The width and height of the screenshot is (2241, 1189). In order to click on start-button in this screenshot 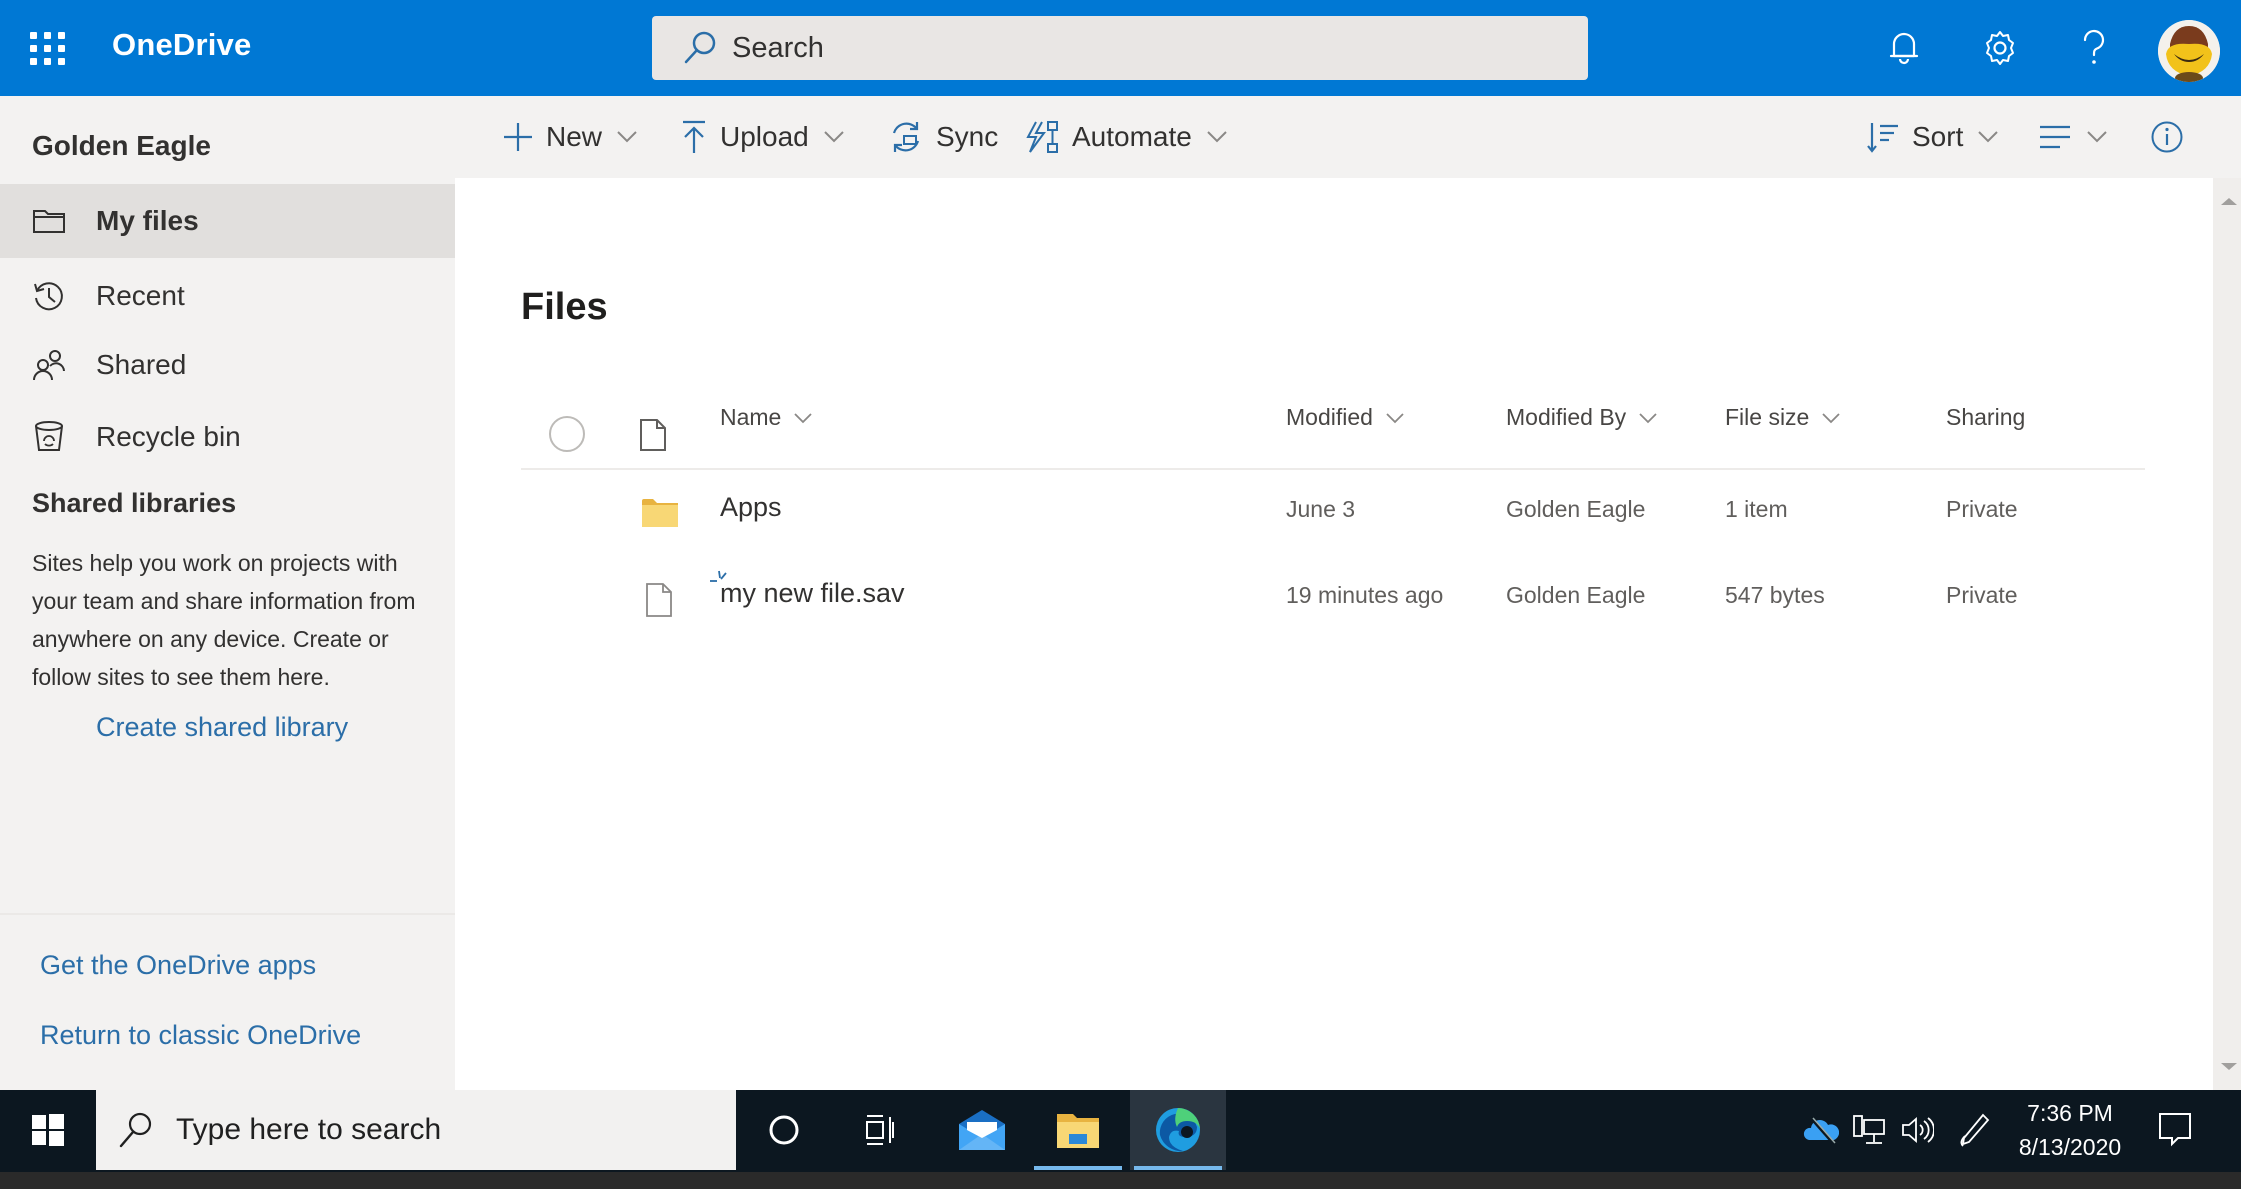, I will do `click(48, 1130)`.